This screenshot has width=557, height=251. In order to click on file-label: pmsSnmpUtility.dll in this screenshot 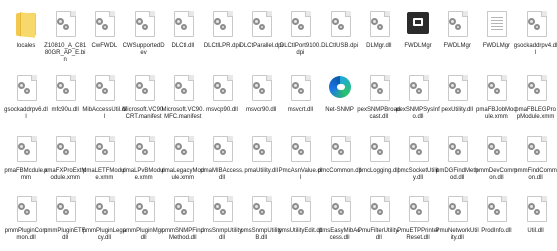, I will do `click(222, 234)`.